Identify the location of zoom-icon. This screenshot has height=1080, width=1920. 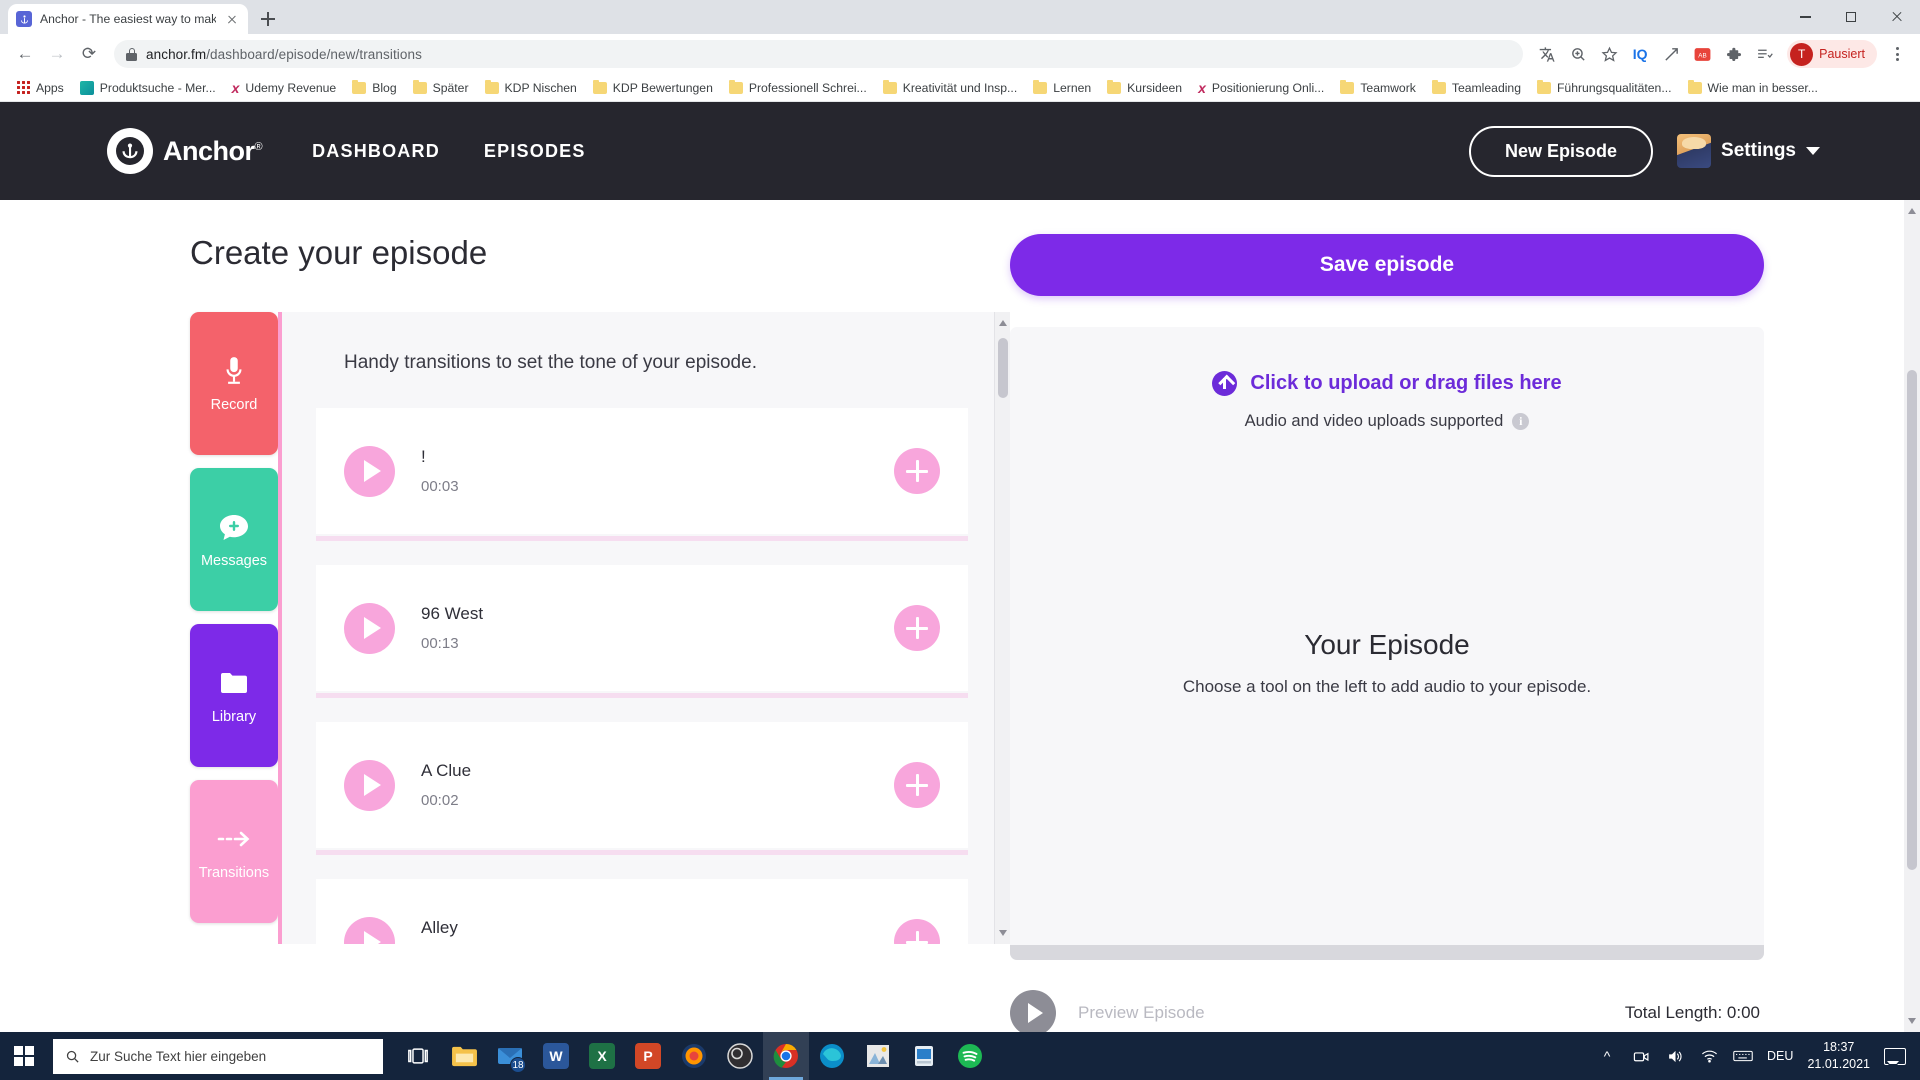
(1578, 54).